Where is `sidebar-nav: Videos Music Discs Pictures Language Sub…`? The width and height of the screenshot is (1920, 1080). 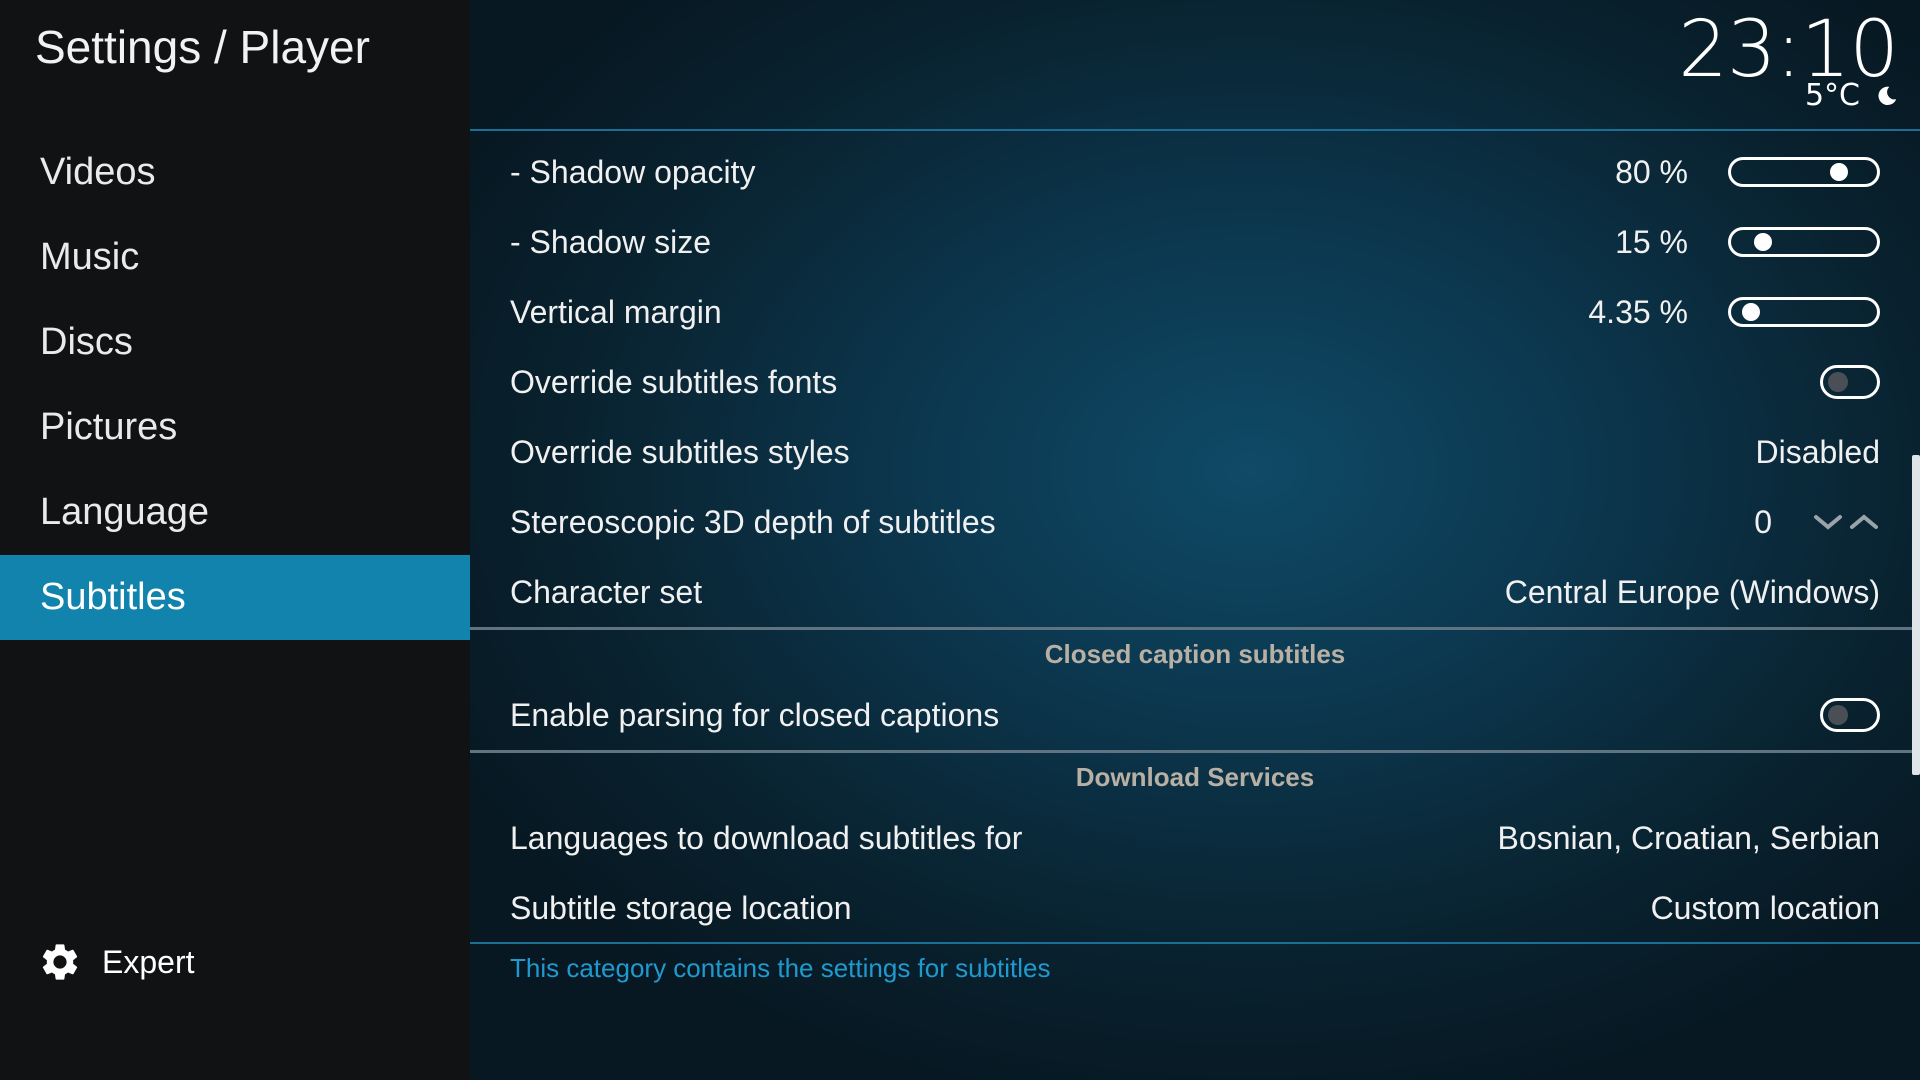
sidebar-nav: Videos Music Discs Pictures Language Sub… is located at coordinates (235, 385).